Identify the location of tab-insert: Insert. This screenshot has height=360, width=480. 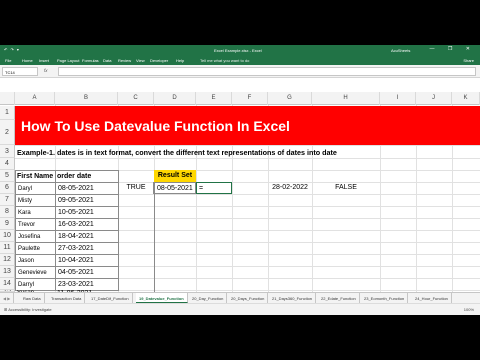
(44, 60).